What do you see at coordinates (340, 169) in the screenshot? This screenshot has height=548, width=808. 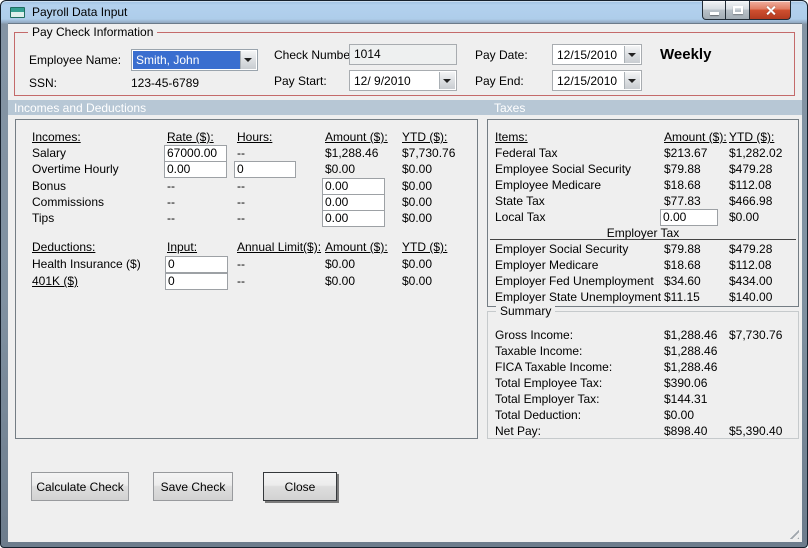 I see `income-amount: $0.00` at bounding box center [340, 169].